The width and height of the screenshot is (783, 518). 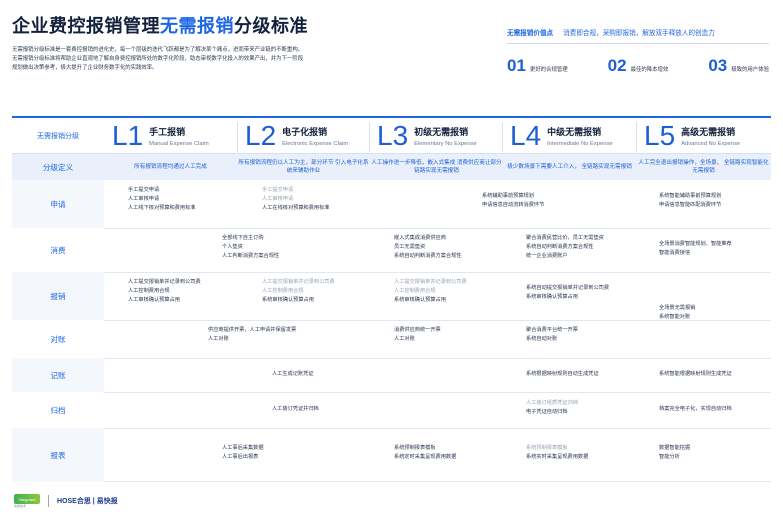 I want to click on row-label-consume: 消费, so click(x=58, y=250).